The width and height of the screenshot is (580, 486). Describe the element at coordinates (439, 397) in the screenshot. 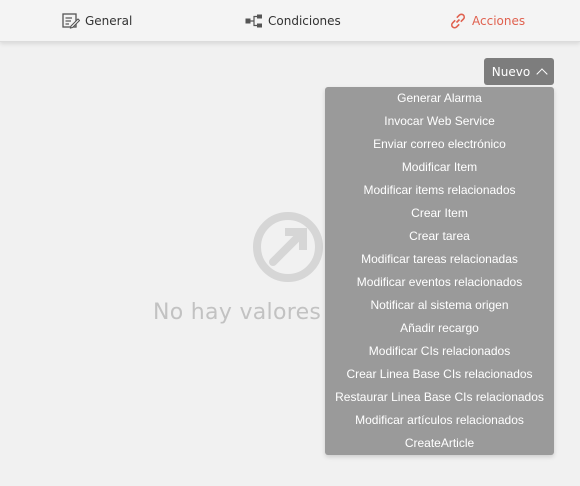

I see `menu-item: Restaurar Linea Base CIs relacionados` at that location.